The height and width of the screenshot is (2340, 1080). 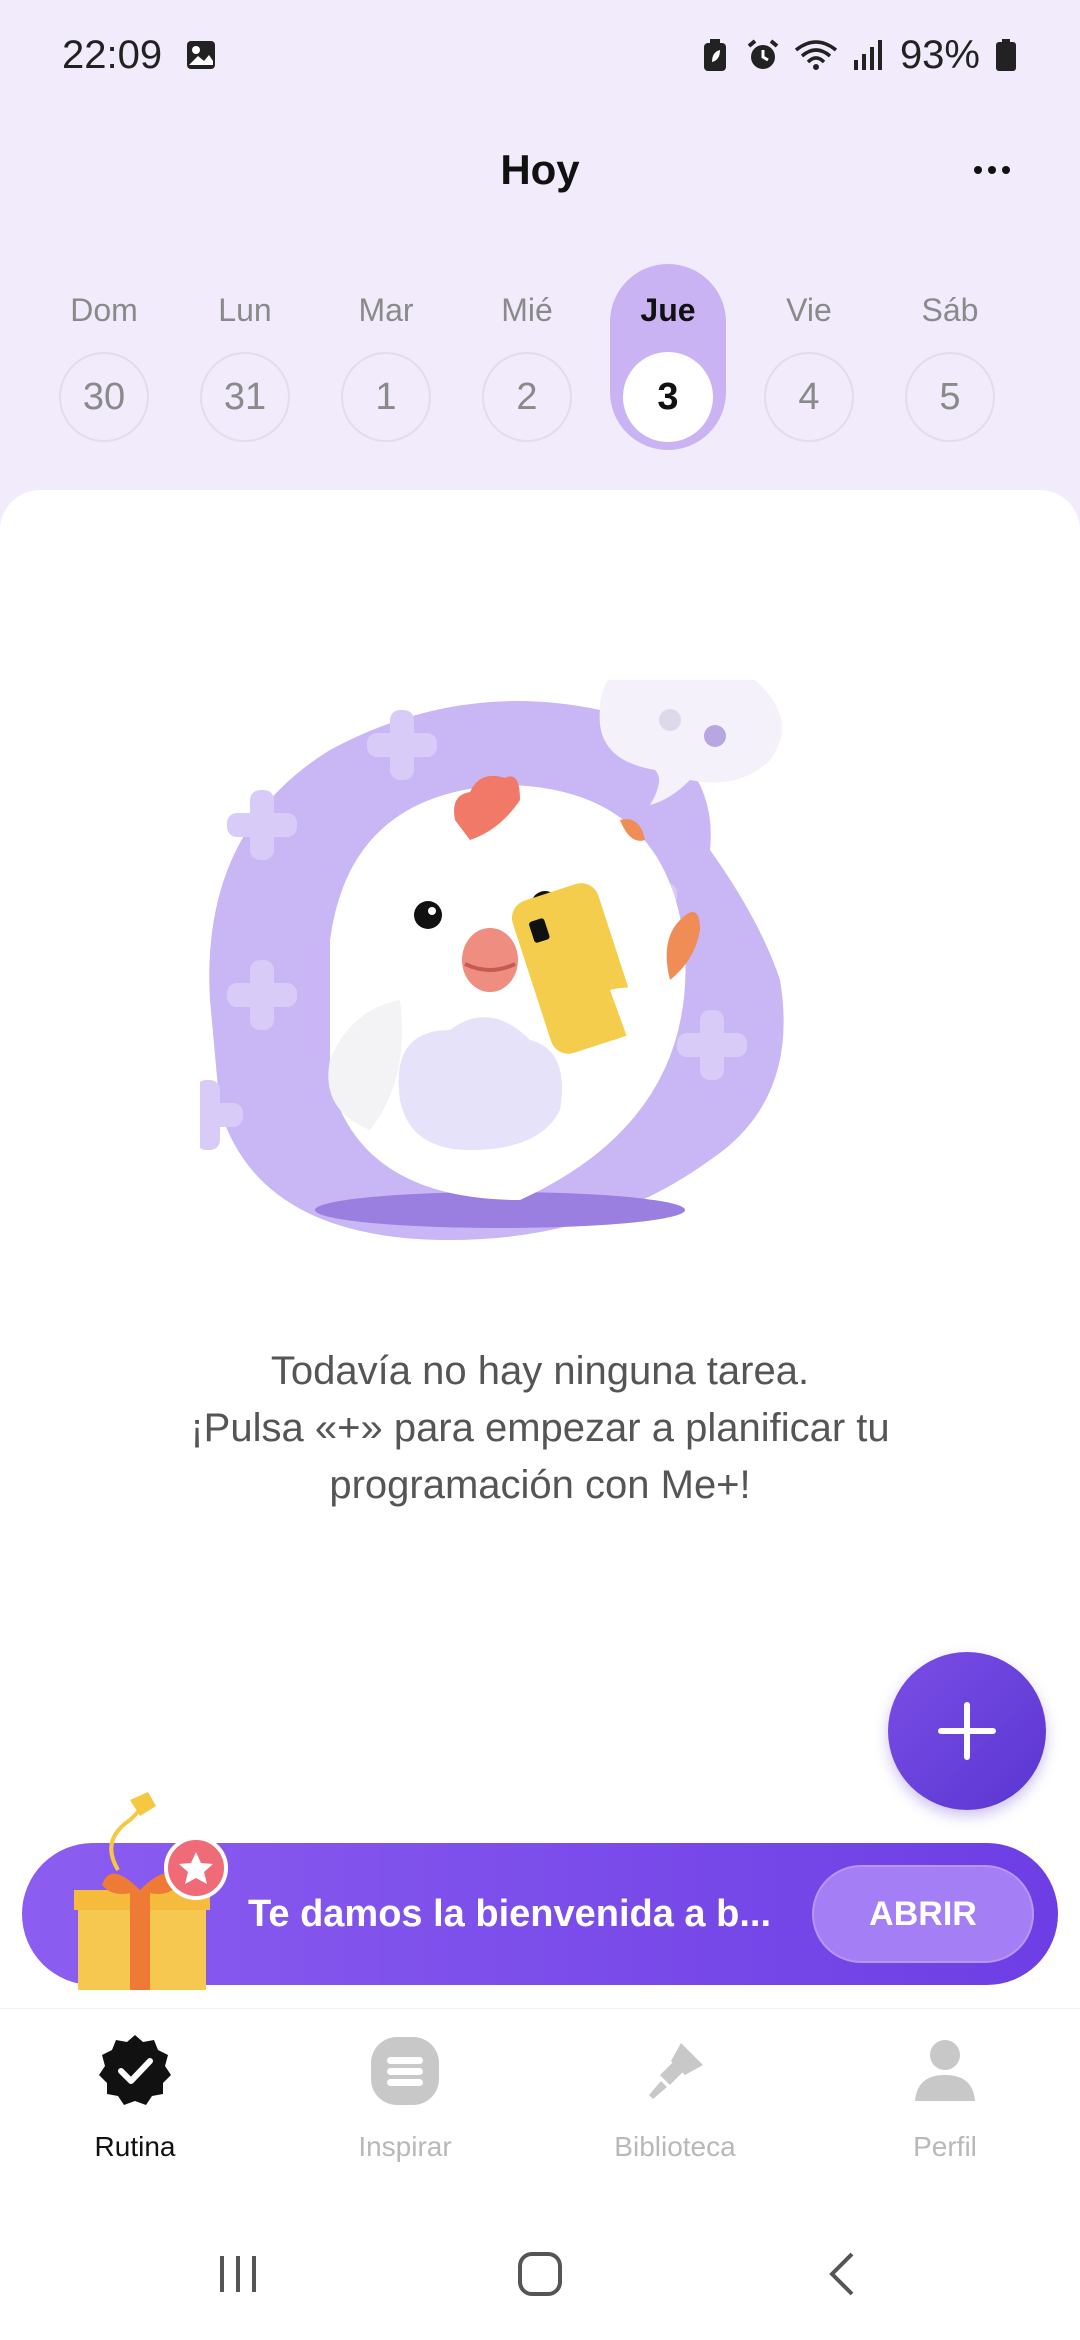 I want to click on list-icon, so click(x=405, y=2071).